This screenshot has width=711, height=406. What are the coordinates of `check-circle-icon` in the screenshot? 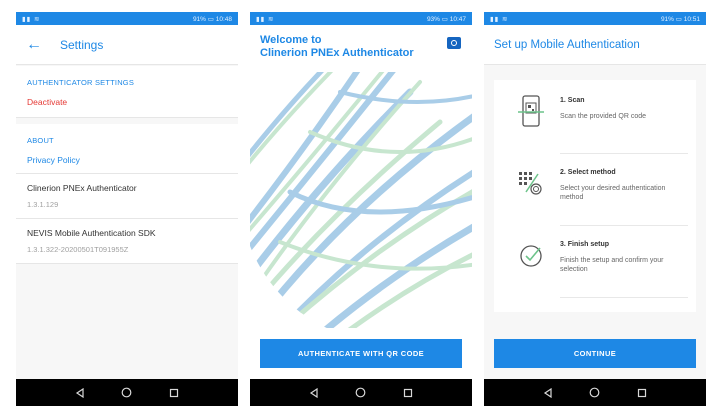 It's located at (531, 256).